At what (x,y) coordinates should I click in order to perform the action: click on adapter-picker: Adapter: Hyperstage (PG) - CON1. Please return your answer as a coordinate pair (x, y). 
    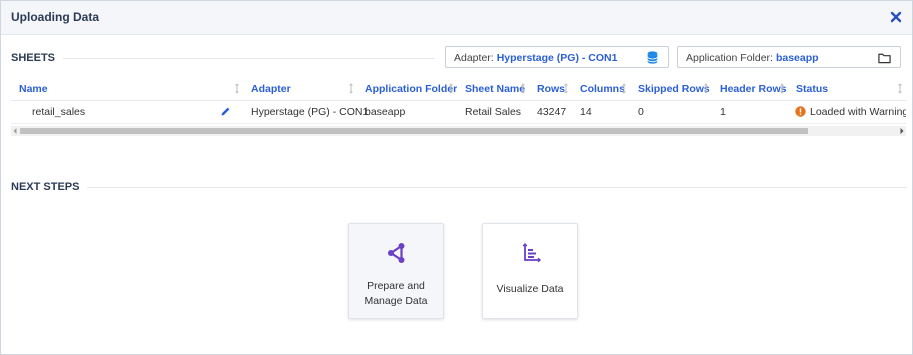
    Looking at the image, I should click on (557, 57).